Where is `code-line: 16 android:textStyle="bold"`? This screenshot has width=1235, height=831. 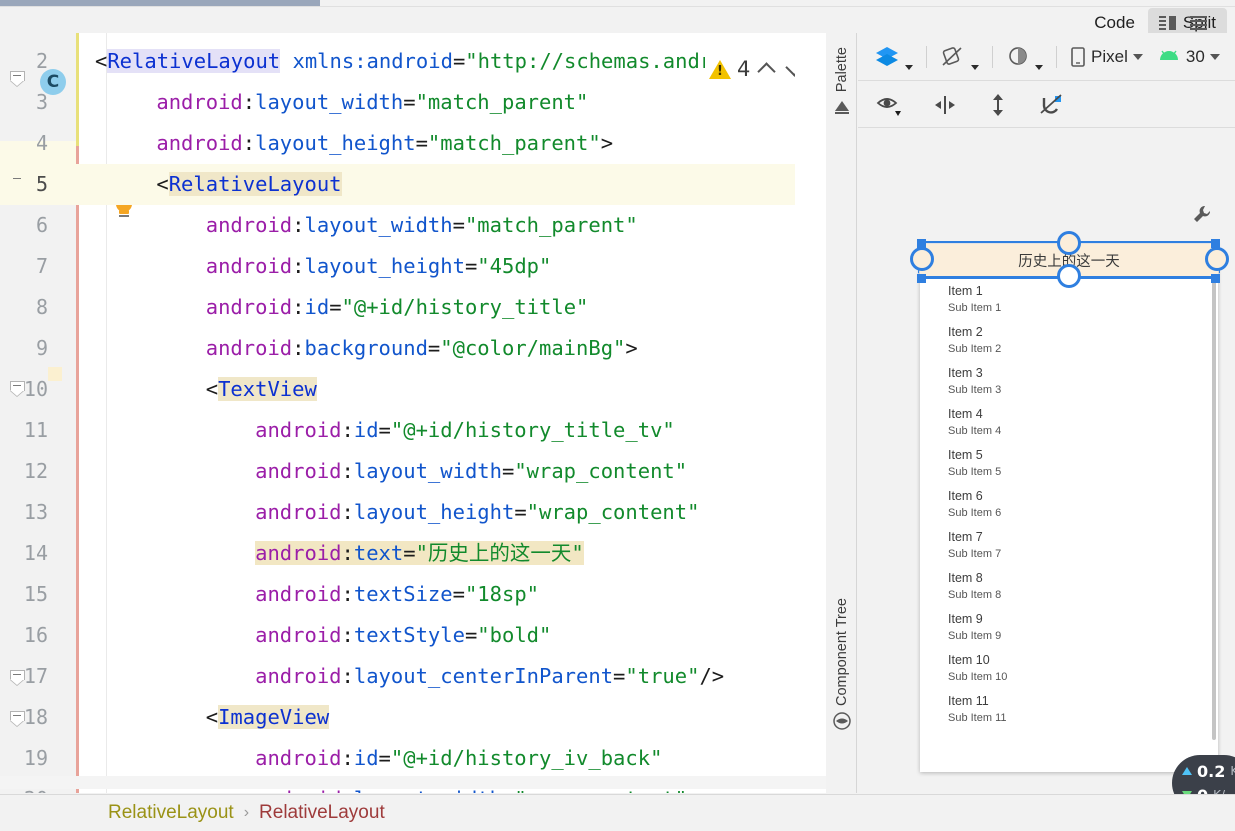 code-line: 16 android:textStyle="bold" is located at coordinates (413, 635).